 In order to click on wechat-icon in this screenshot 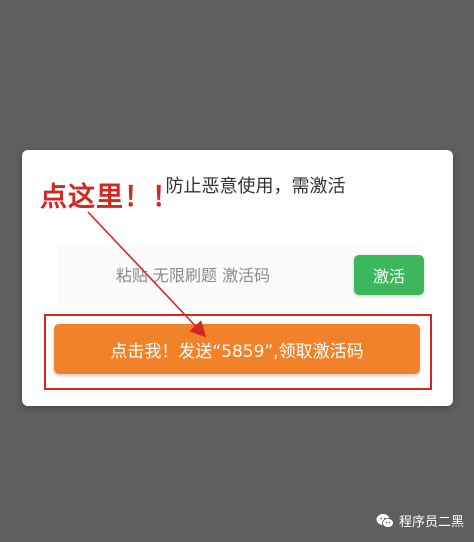, I will do `click(385, 520)`.